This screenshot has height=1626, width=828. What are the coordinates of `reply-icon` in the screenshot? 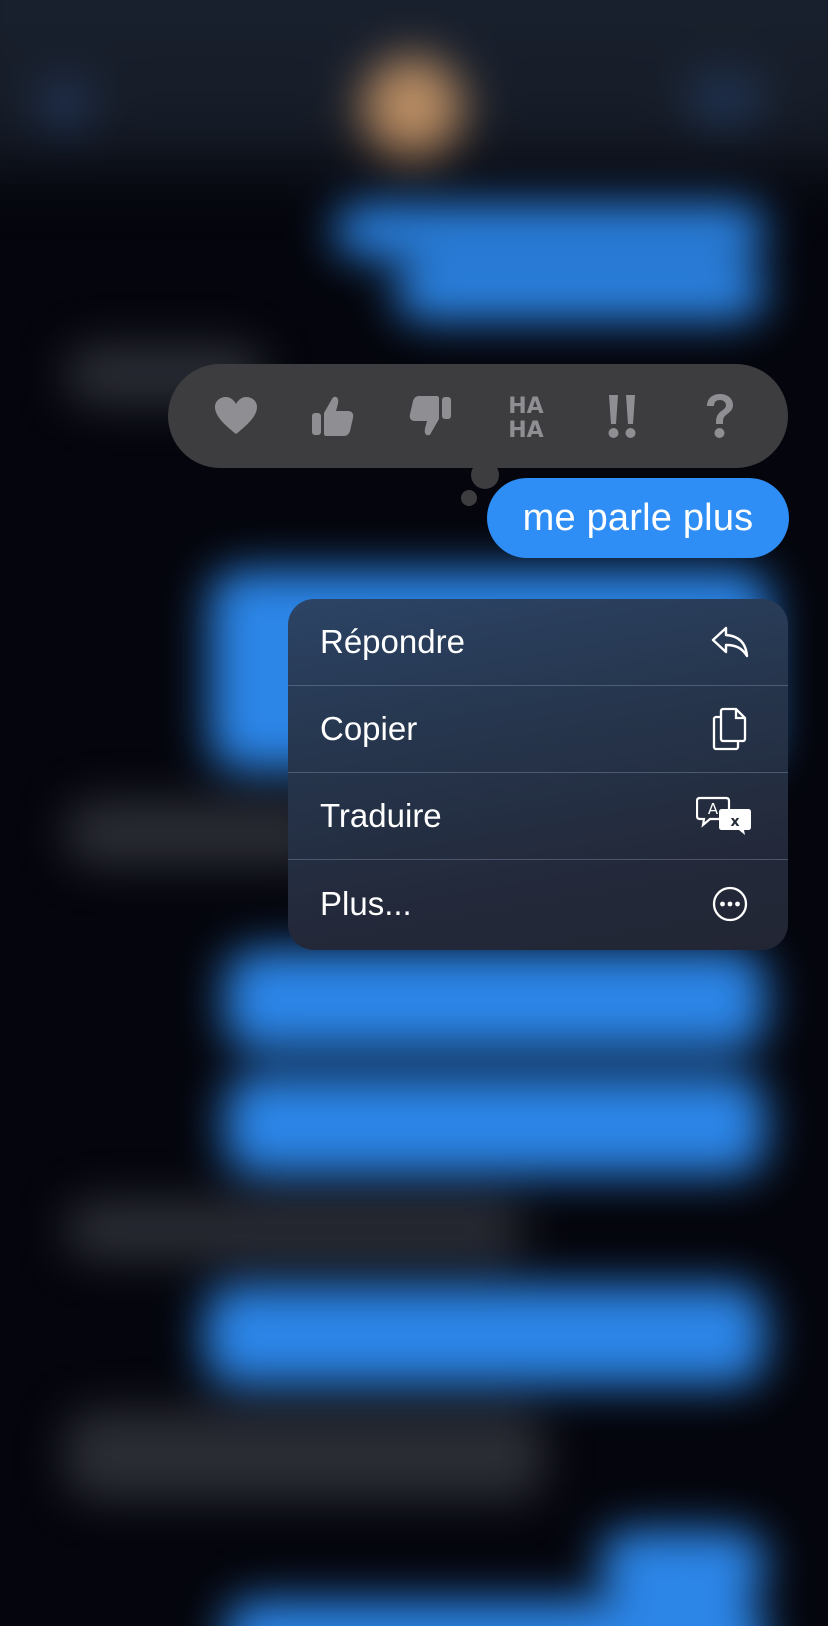 It's located at (730, 642).